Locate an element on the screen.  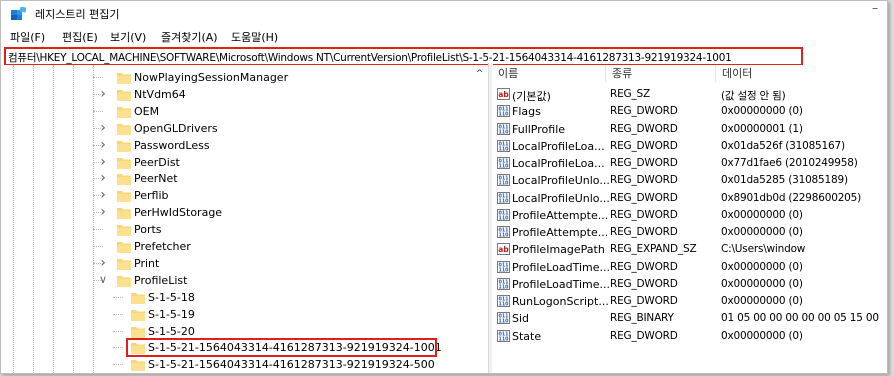
string-value-icon: ab is located at coordinates (503, 94).